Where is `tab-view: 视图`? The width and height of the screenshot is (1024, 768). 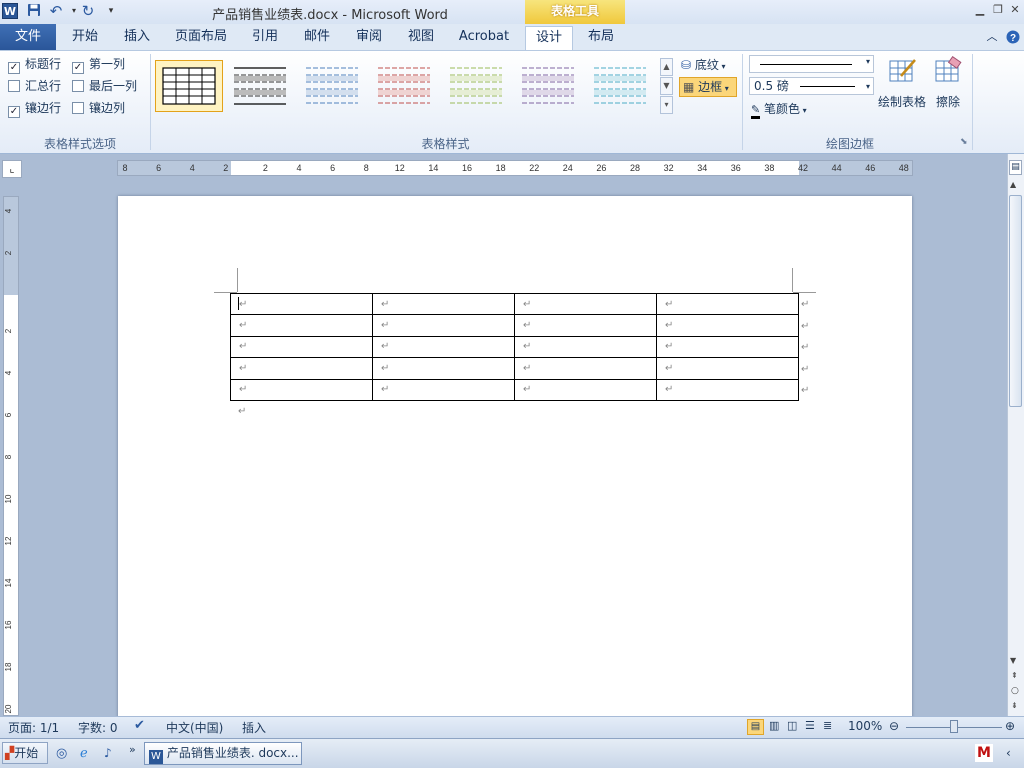 tab-view: 视图 is located at coordinates (421, 37).